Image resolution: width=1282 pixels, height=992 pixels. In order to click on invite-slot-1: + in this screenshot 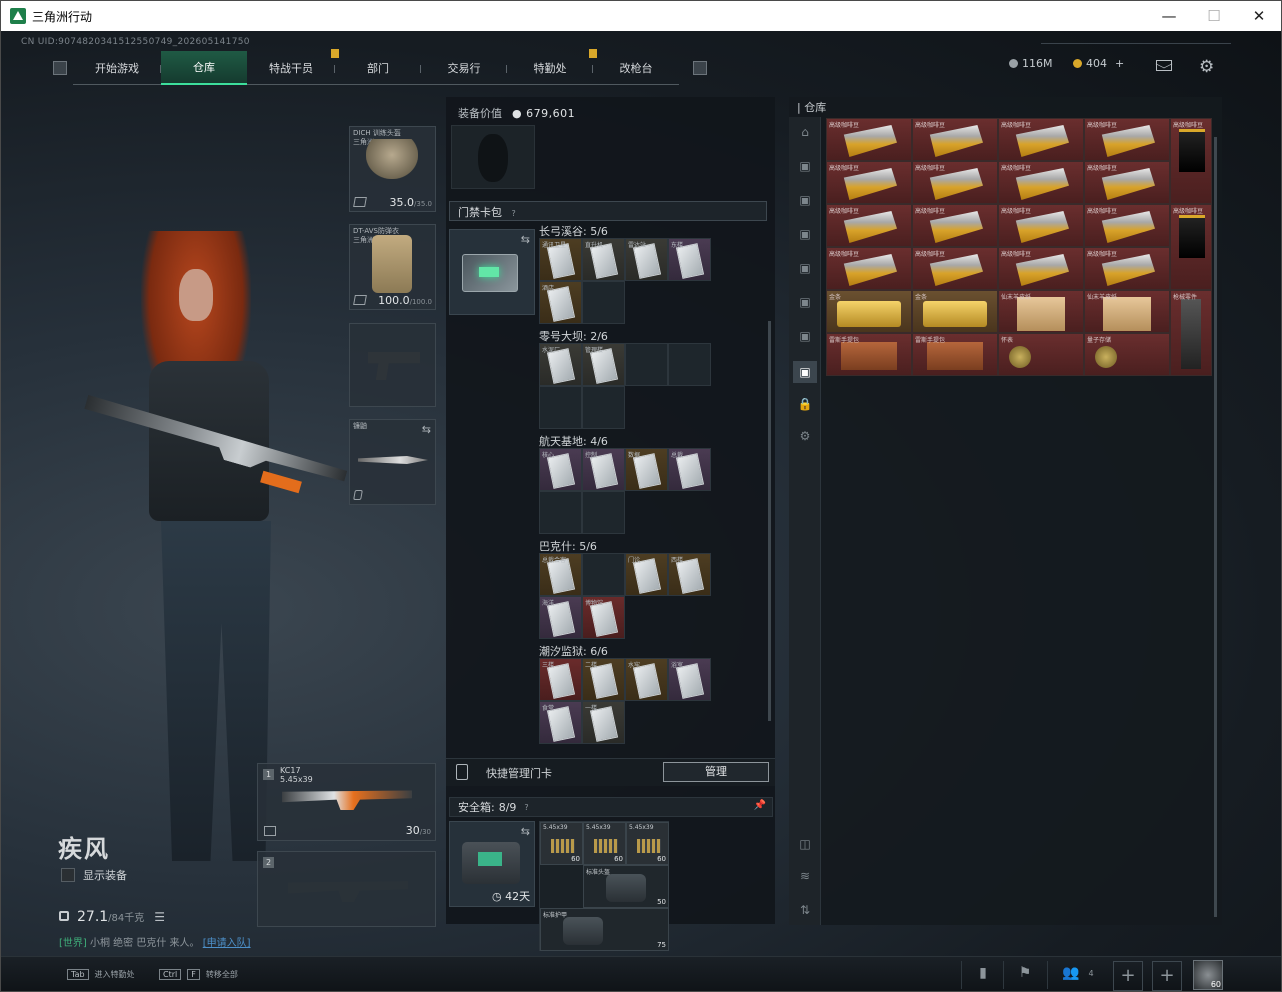, I will do `click(1128, 976)`.